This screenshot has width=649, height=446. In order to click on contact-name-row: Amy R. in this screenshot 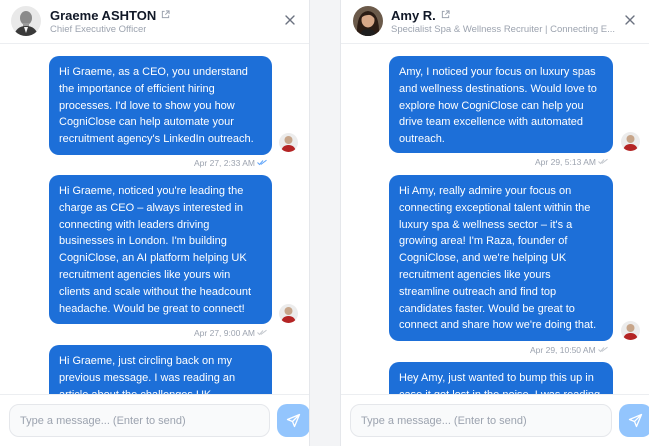, I will do `click(420, 15)`.